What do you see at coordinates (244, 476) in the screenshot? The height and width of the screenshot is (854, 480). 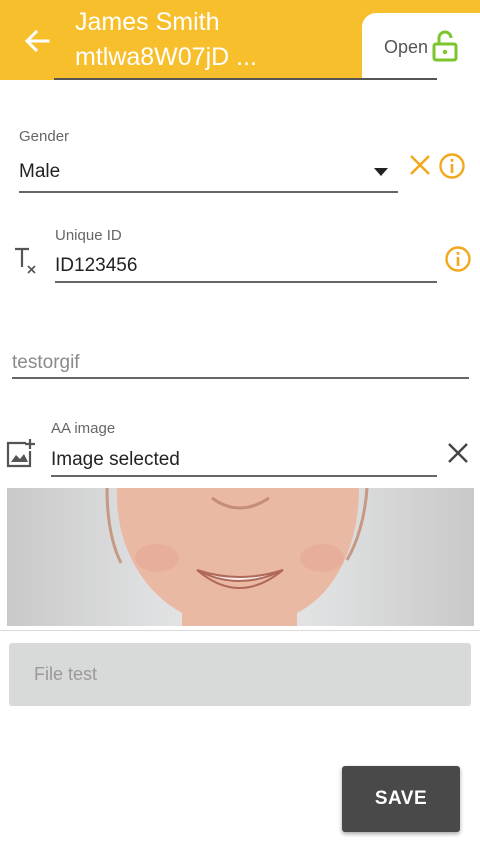 I see `aa-image-underline` at bounding box center [244, 476].